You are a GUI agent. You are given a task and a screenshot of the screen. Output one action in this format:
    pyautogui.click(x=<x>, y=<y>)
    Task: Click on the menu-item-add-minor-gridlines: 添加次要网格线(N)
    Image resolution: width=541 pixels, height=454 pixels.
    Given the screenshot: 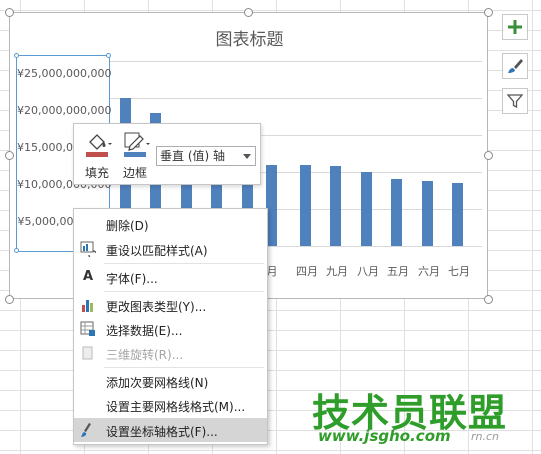 What is the action you would take?
    pyautogui.click(x=170, y=381)
    